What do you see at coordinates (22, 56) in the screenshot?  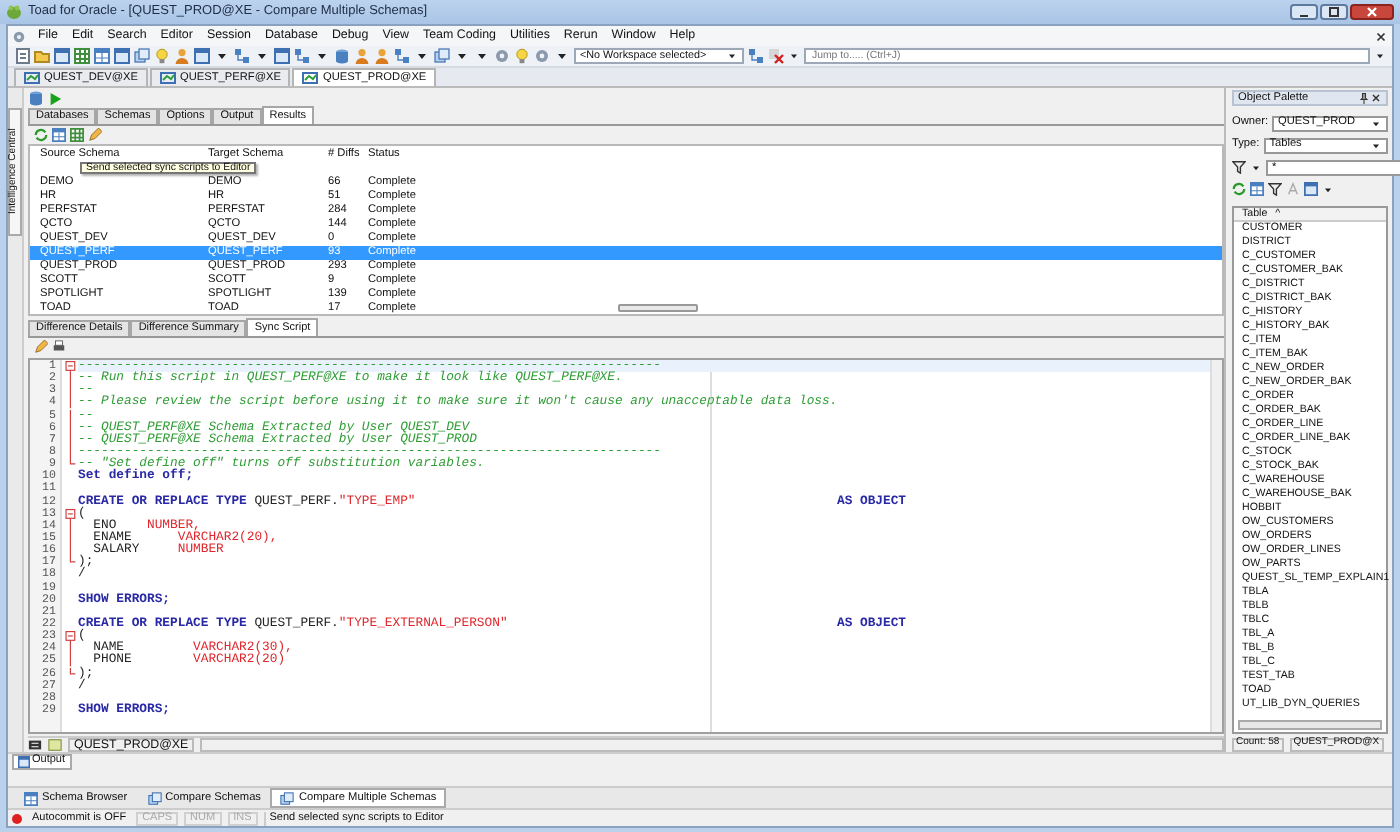 I see `document-icon` at bounding box center [22, 56].